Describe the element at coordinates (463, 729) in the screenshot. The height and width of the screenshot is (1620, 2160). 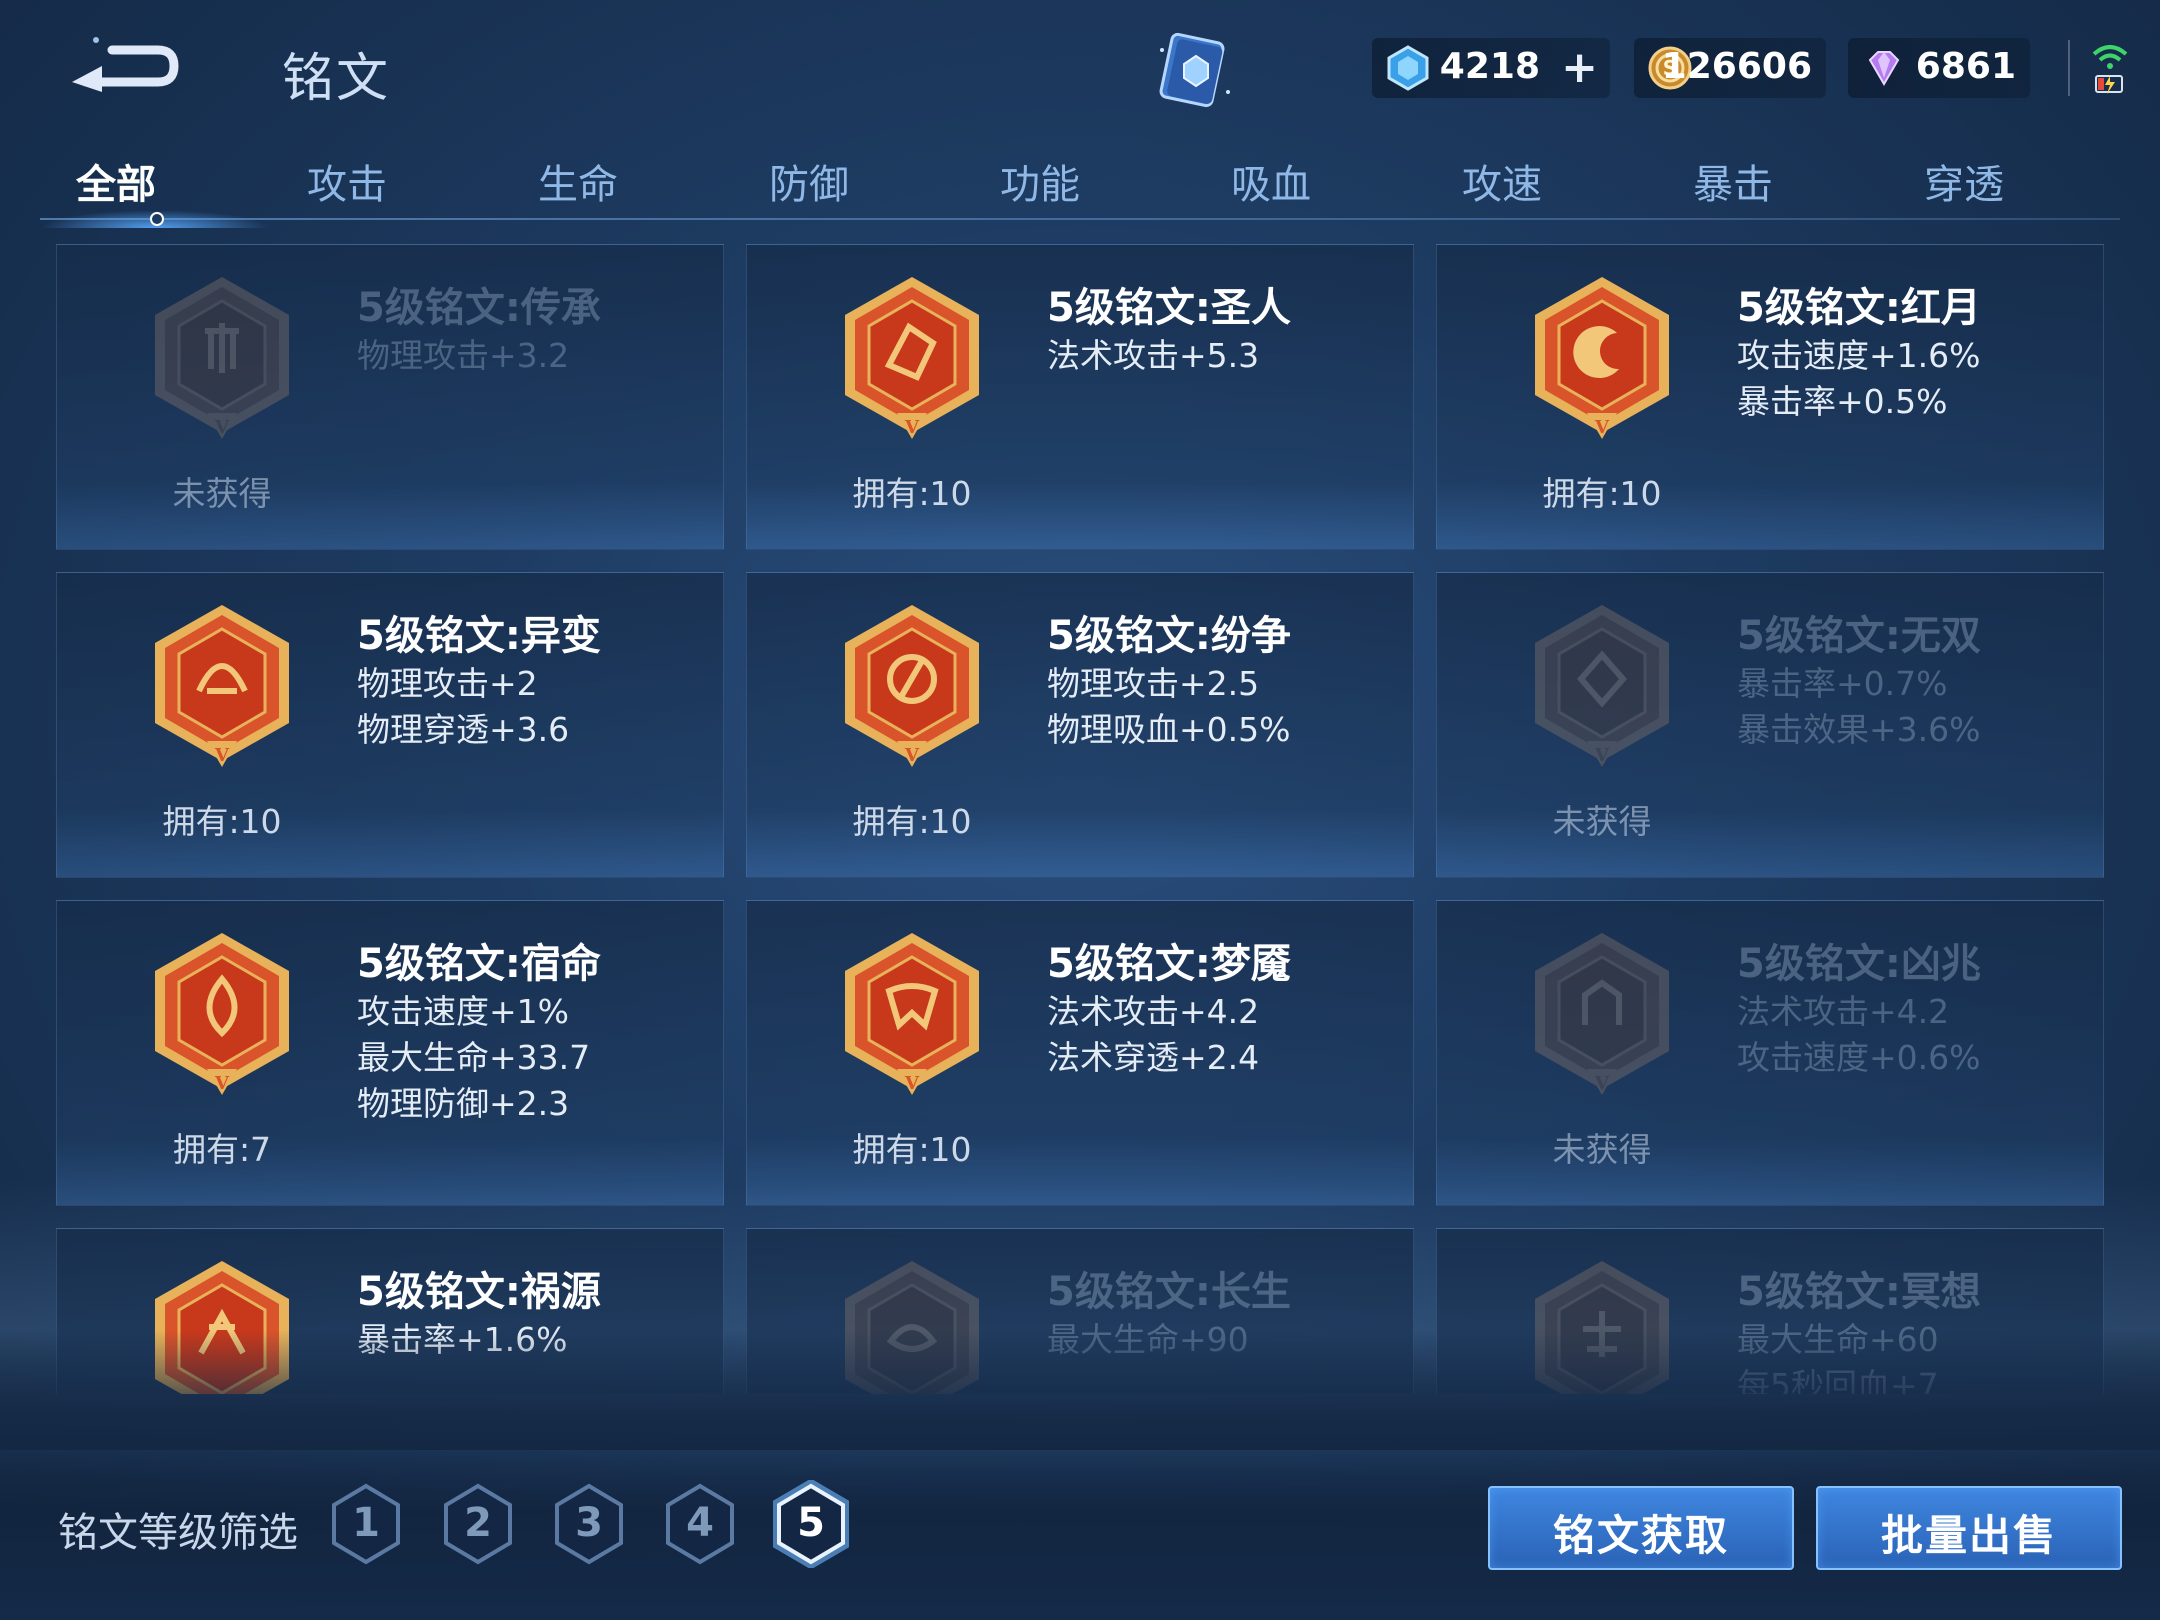
I see `rune-stat-line: 物理穿透+3.6` at that location.